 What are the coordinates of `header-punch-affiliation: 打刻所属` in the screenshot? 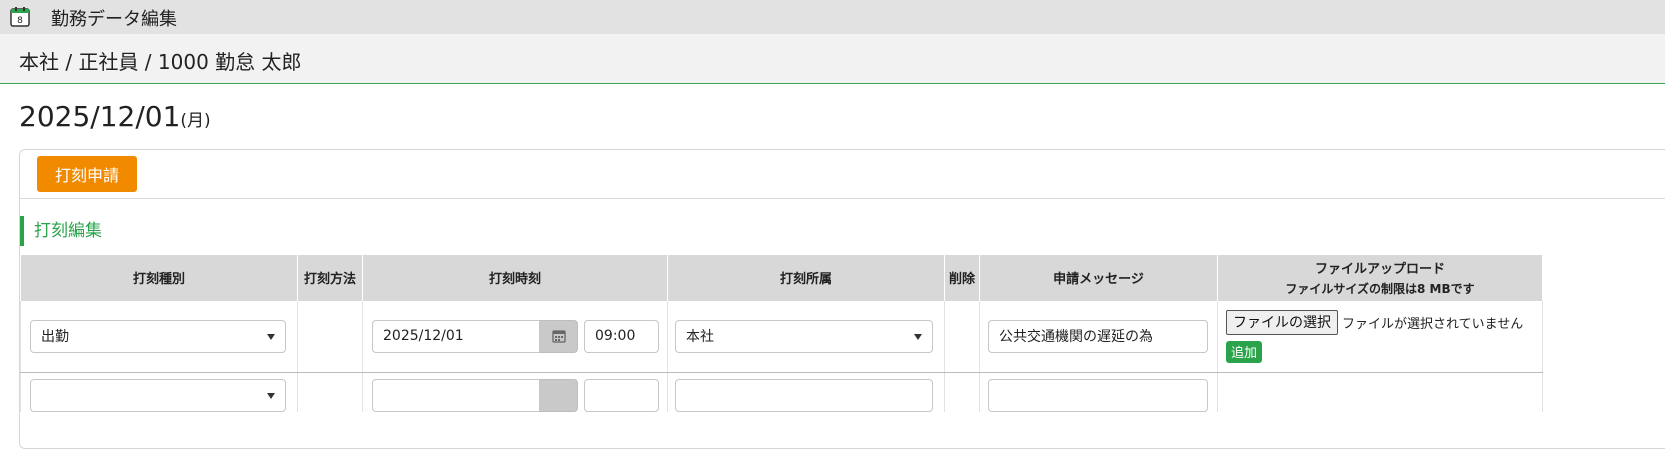 It's located at (806, 277).